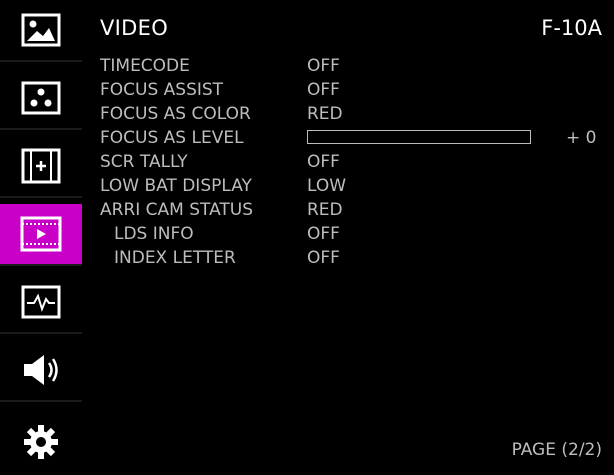  Describe the element at coordinates (154, 234) in the screenshot. I see `menu-label: LDS INFO` at that location.